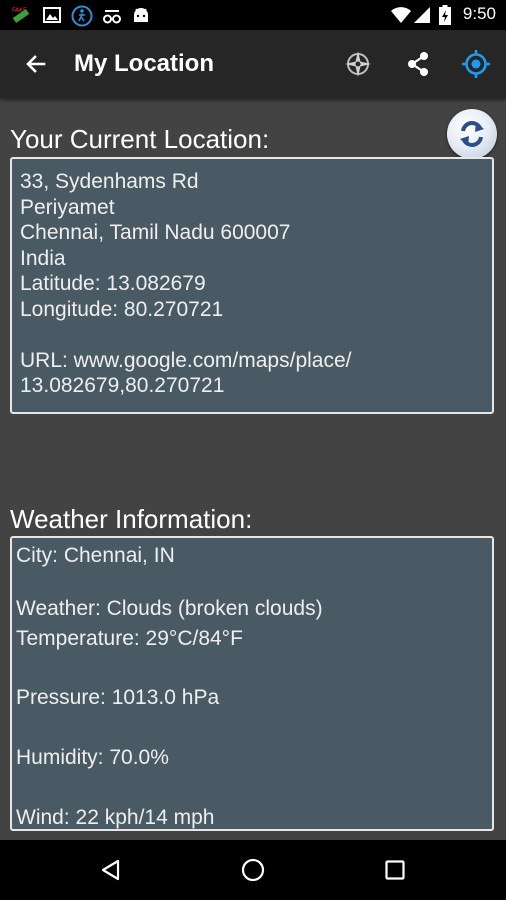  Describe the element at coordinates (52, 17) in the screenshot. I see `image-icon` at that location.